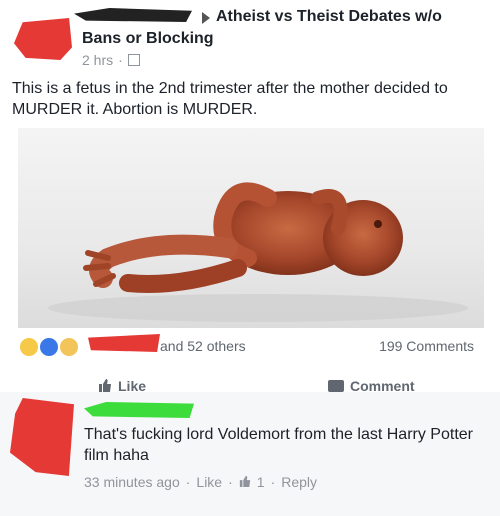  I want to click on post-meta: 2 hrs ·, so click(111, 60).